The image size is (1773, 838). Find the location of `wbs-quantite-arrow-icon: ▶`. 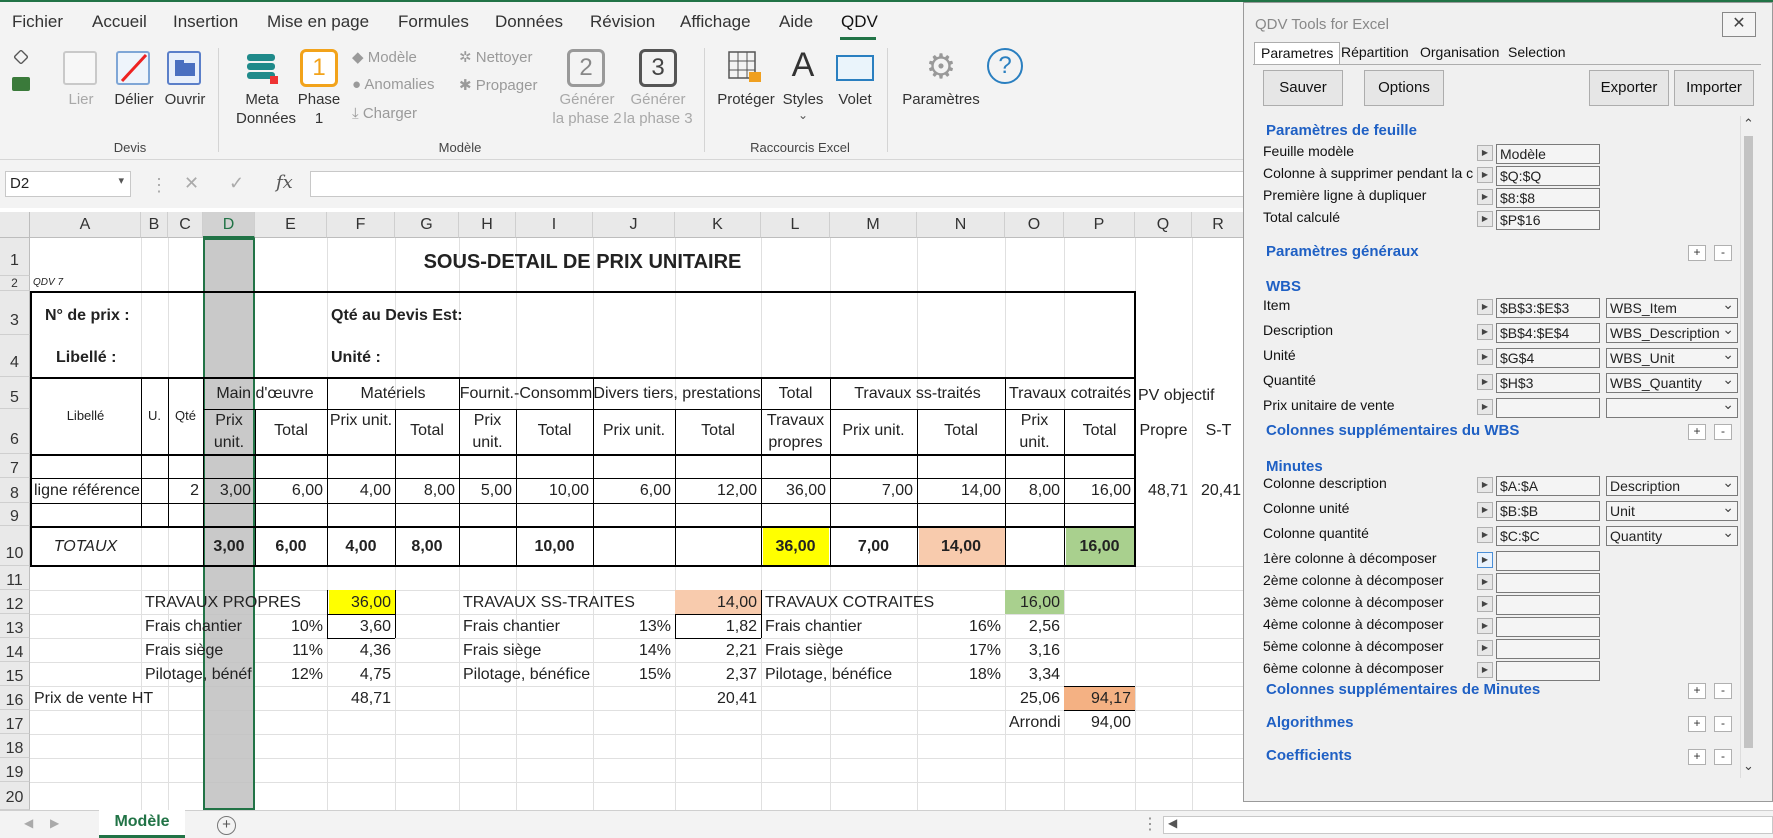

wbs-quantite-arrow-icon: ▶ is located at coordinates (1485, 382).